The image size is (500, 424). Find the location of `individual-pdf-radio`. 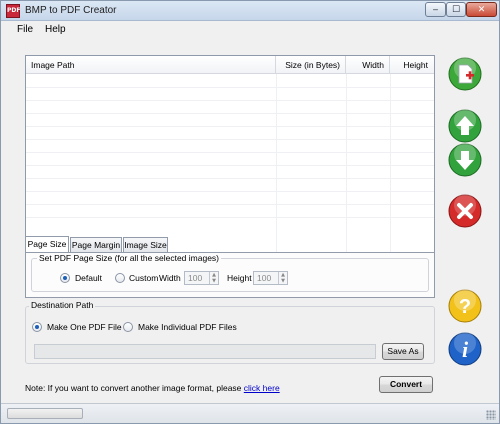

individual-pdf-radio is located at coordinates (128, 327).